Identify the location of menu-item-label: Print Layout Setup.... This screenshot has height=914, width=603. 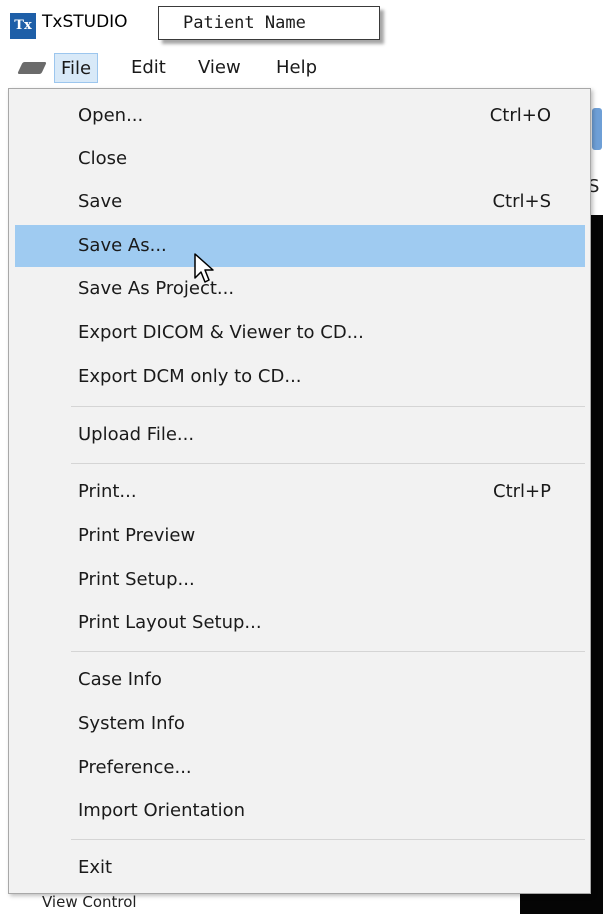
(170, 622).